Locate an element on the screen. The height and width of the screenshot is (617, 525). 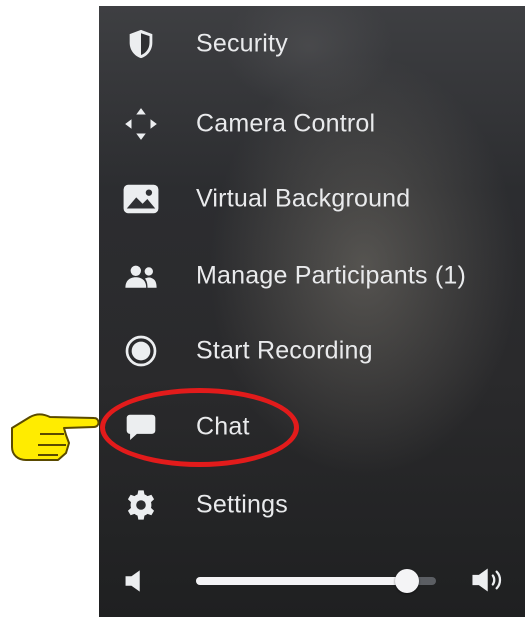
menu-item-start-recording: Start Recording is located at coordinates (312, 351).